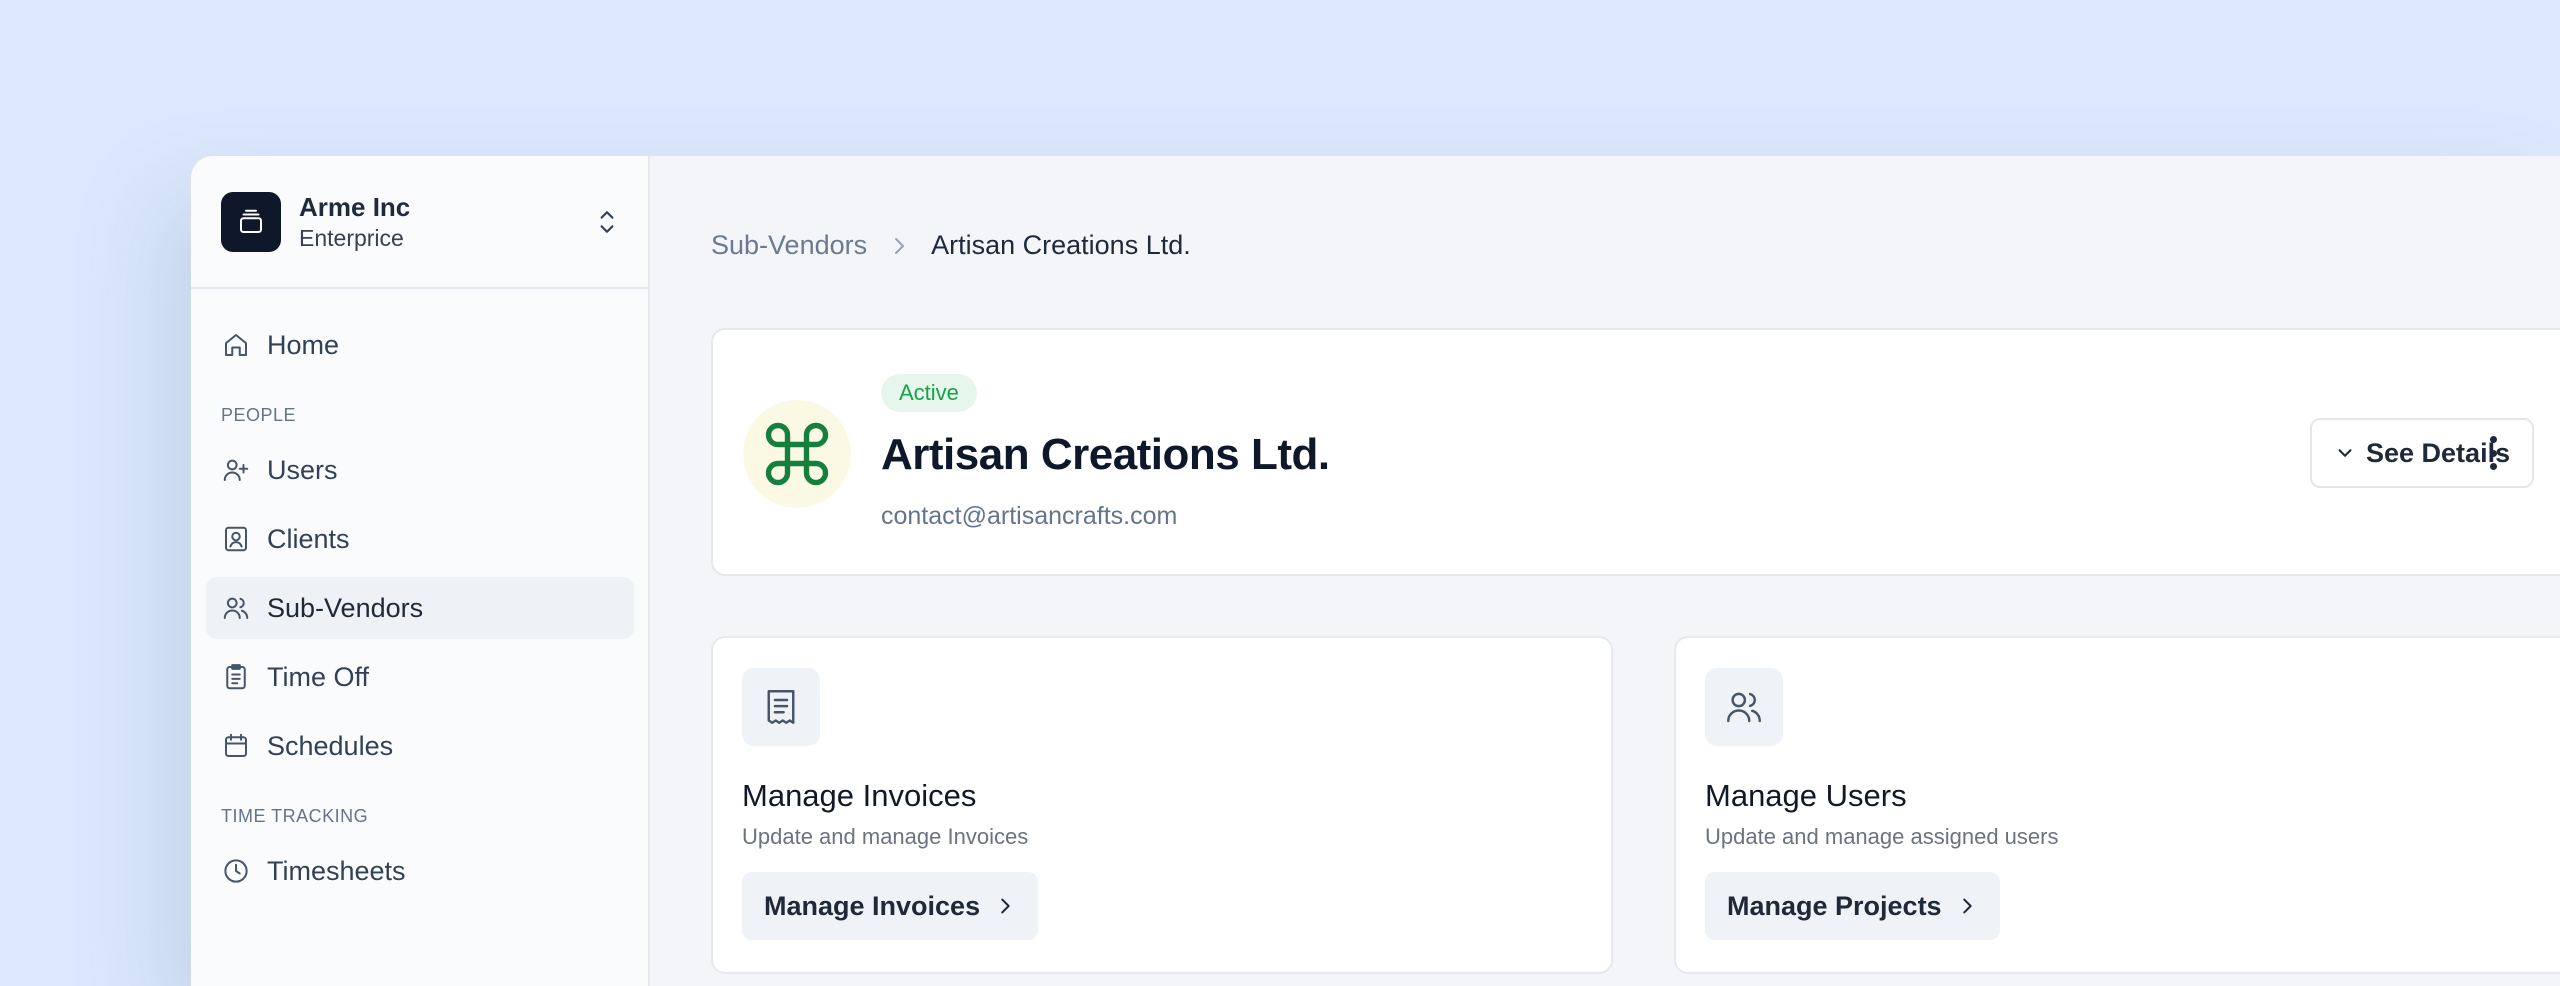  I want to click on sidebar-item-schedules: Schedules, so click(420, 746).